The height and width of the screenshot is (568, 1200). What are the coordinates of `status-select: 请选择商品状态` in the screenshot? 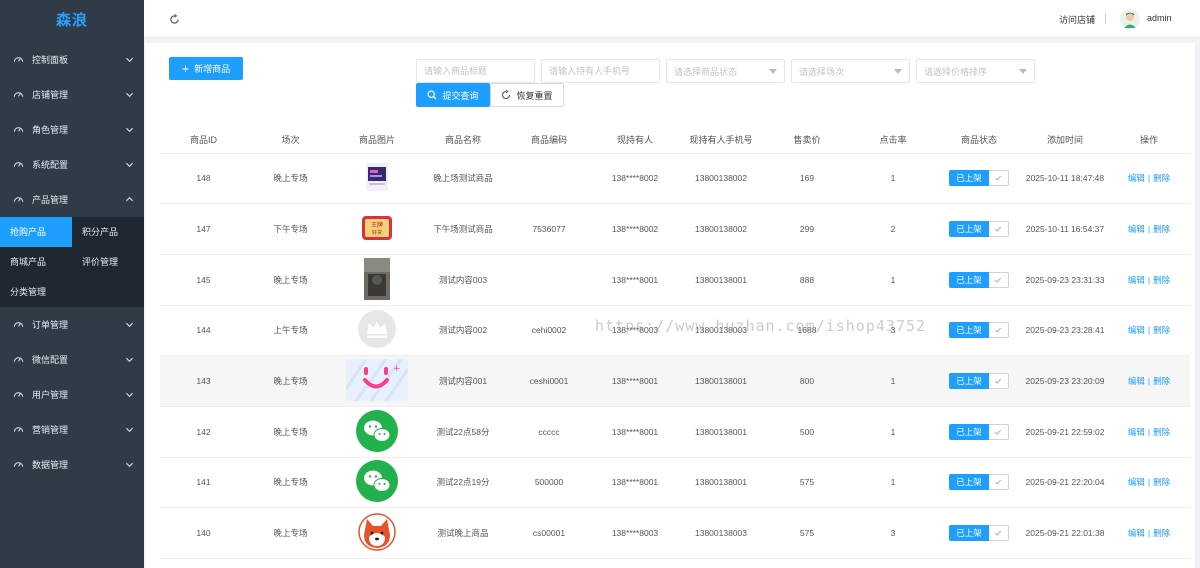 It's located at (725, 71).